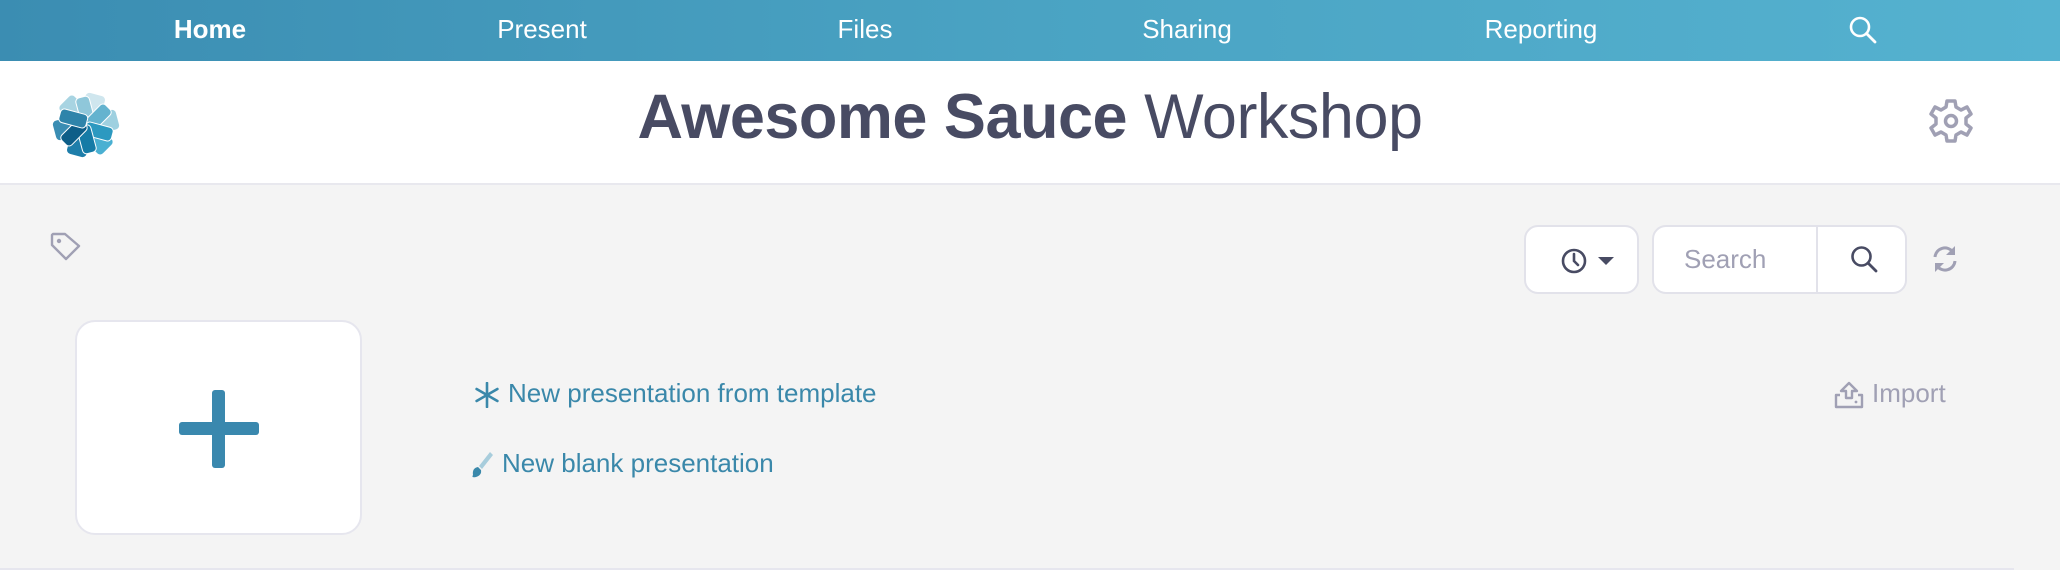 The image size is (2060, 570). Describe the element at coordinates (1187, 30) in the screenshot. I see `nav-sharing: Sharing` at that location.